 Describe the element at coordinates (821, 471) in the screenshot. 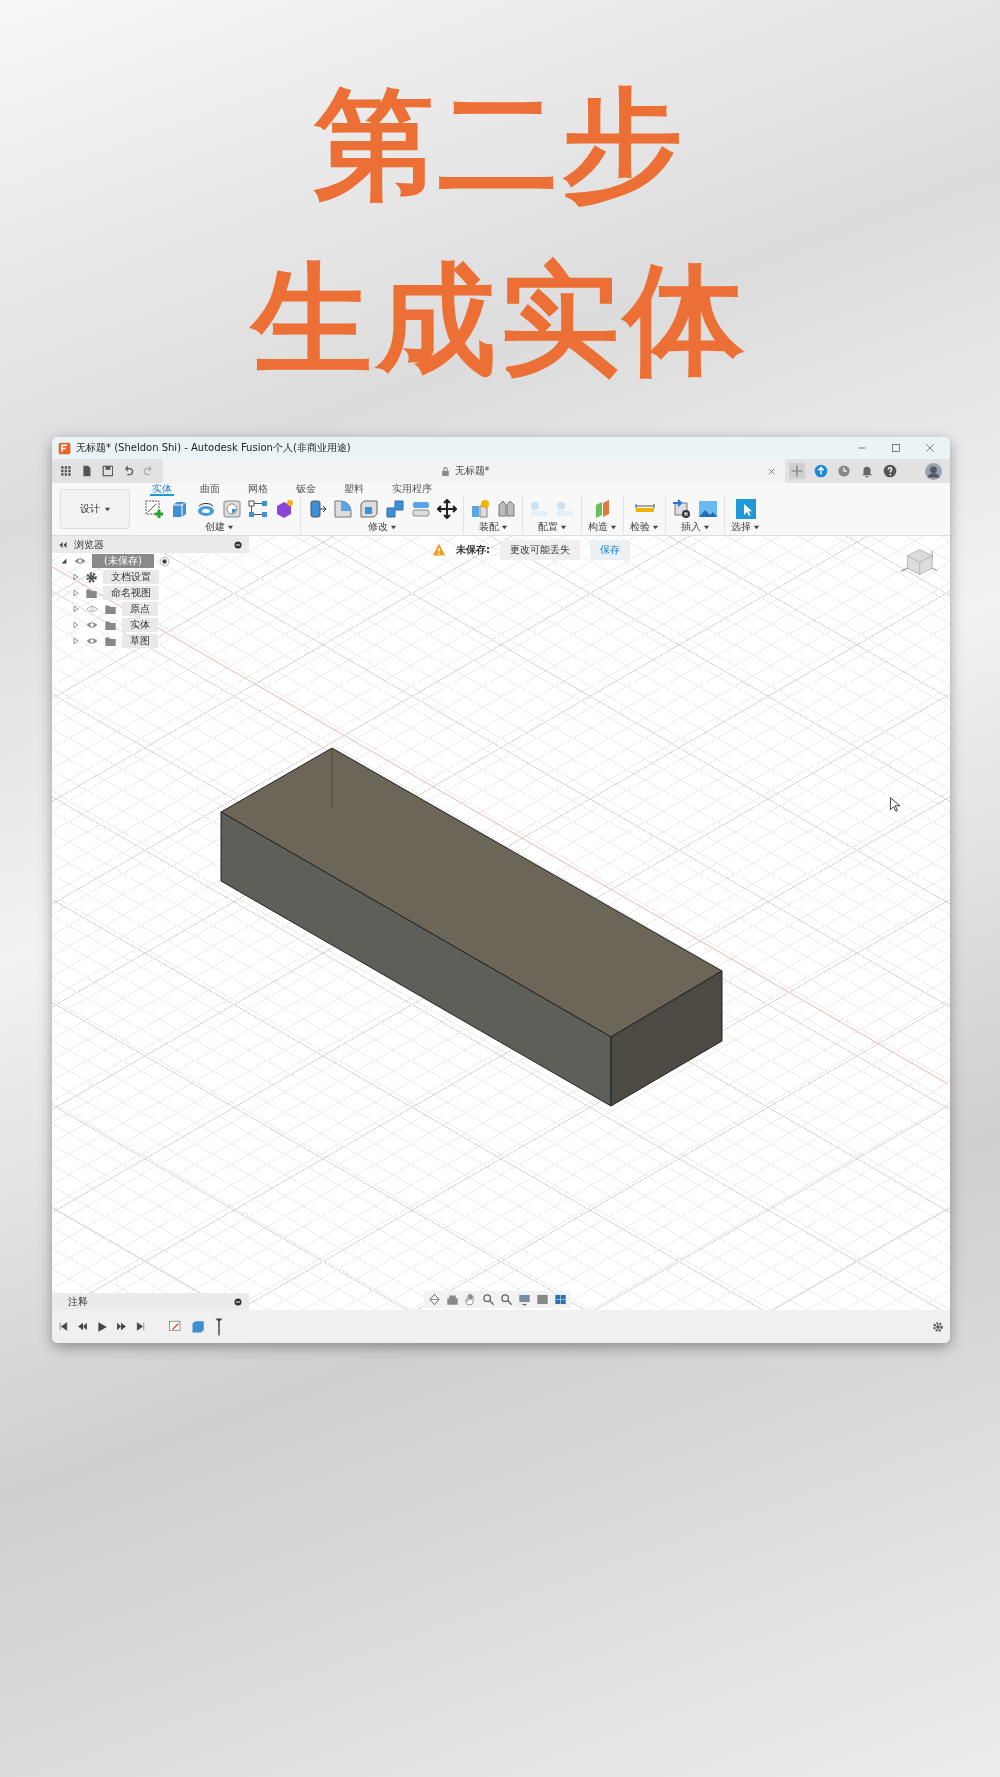

I see `upload-icon` at that location.